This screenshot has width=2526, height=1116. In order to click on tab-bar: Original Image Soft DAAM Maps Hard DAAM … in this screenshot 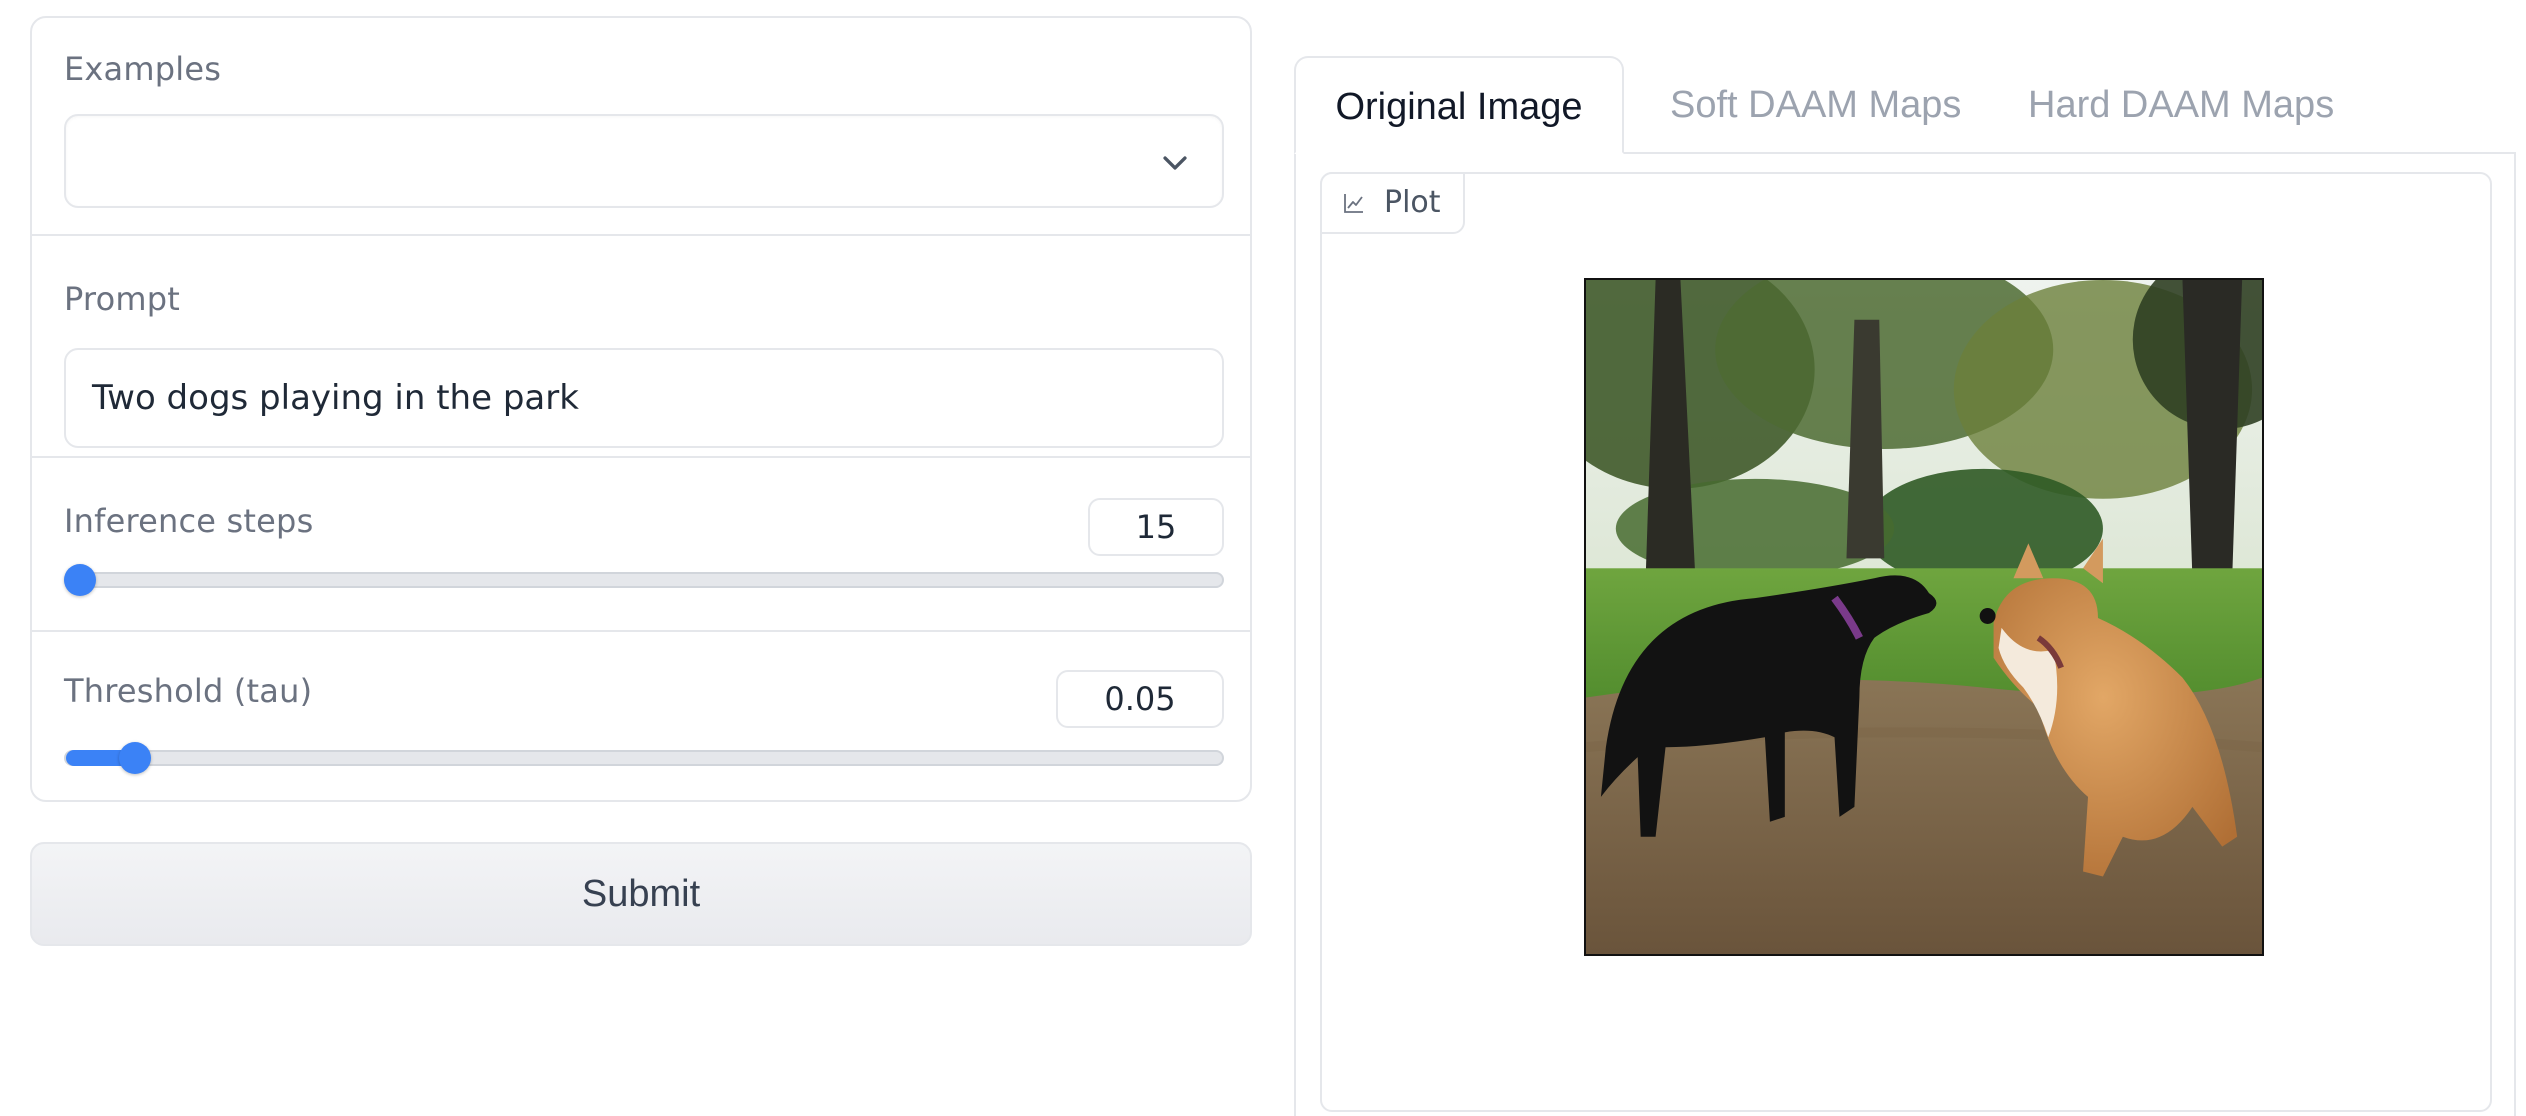, I will do `click(1905, 105)`.